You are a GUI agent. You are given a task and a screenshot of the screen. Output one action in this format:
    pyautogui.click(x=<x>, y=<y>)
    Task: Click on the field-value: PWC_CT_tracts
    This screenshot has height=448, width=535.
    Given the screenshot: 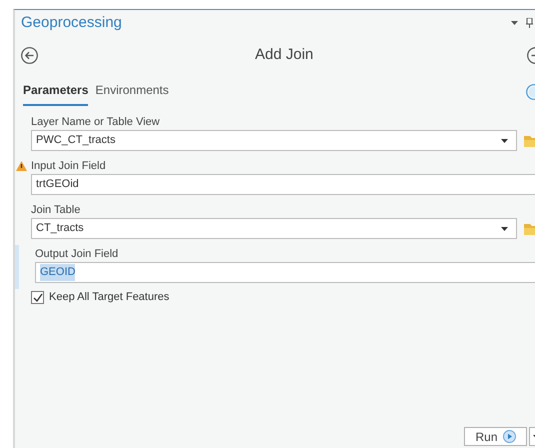 What is the action you would take?
    pyautogui.click(x=76, y=140)
    